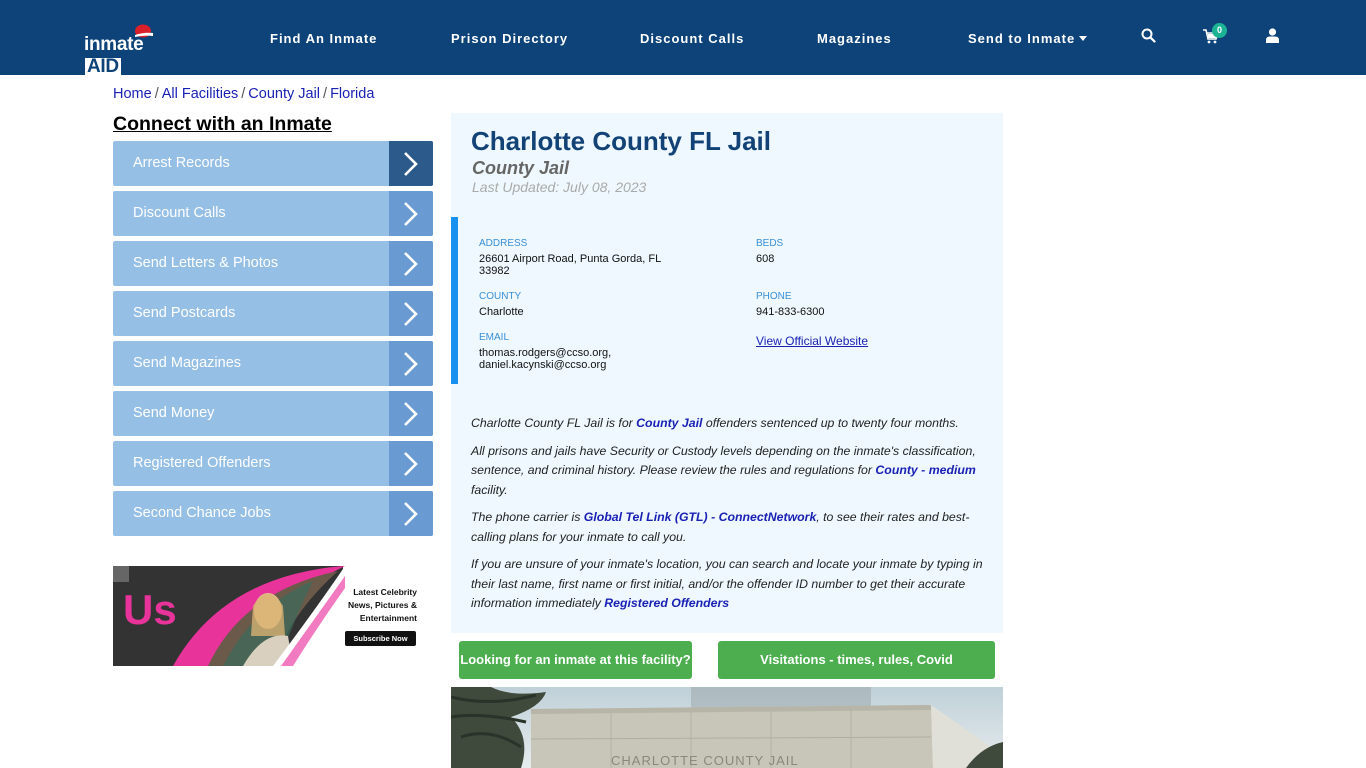 The height and width of the screenshot is (768, 1366). What do you see at coordinates (503, 243) in the screenshot?
I see `address-label: ADDRESS` at bounding box center [503, 243].